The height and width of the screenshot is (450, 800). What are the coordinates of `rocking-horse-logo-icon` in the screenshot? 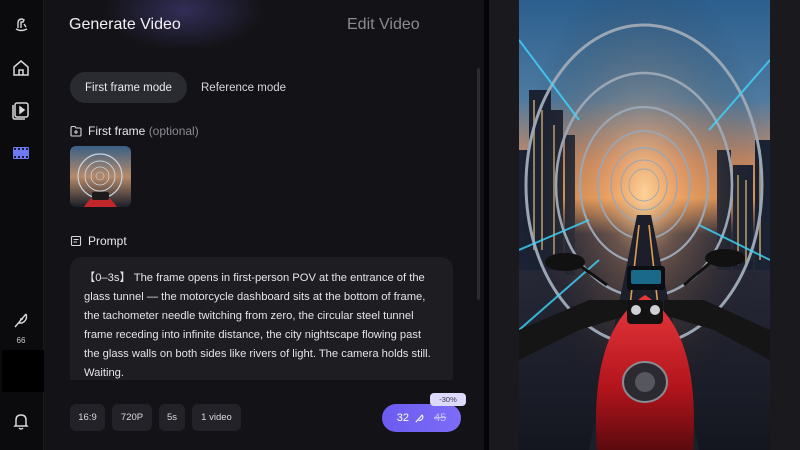 It's located at (21, 25).